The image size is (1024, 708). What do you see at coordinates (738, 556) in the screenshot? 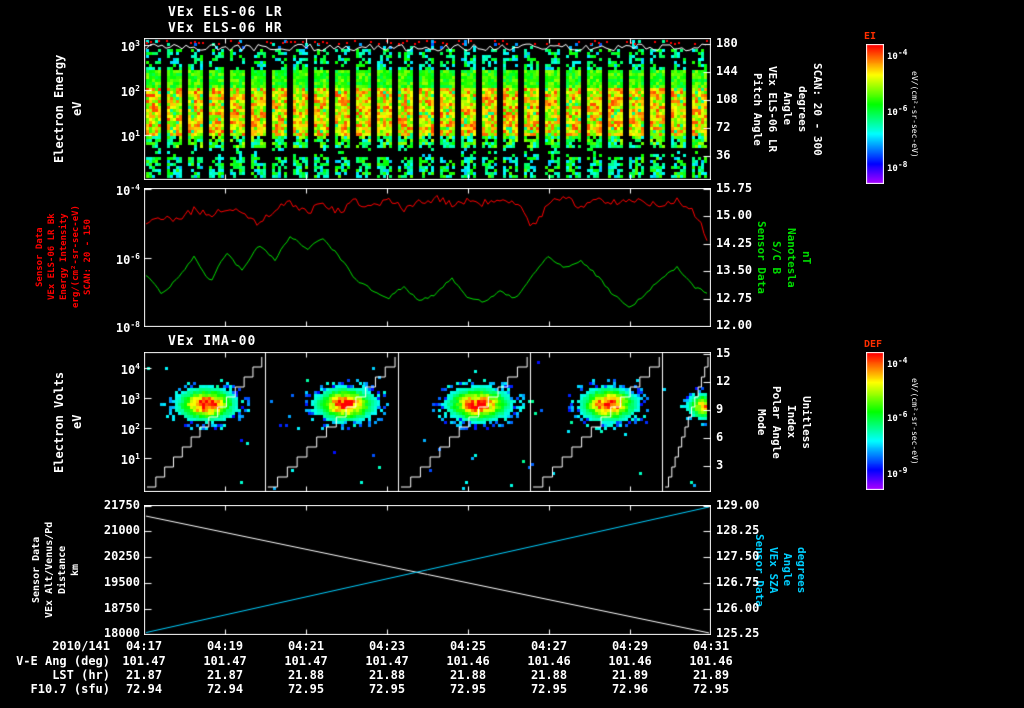
I see `axis-tick-label: 127.50` at bounding box center [738, 556].